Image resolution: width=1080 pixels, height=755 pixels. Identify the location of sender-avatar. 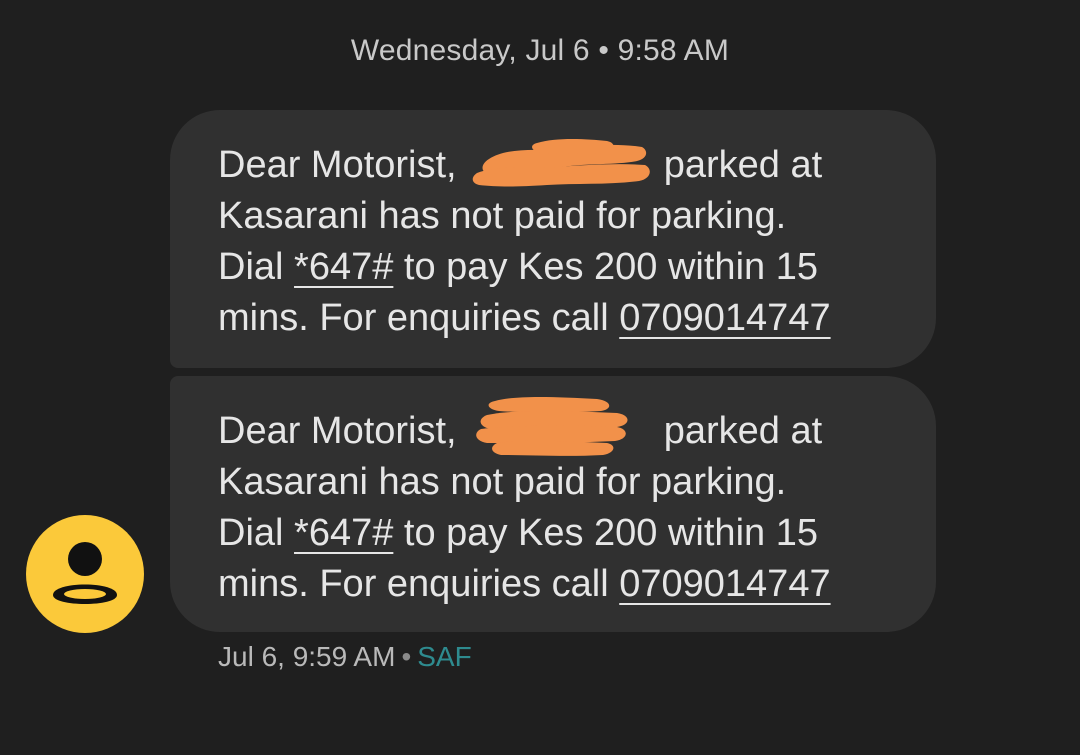
(85, 574).